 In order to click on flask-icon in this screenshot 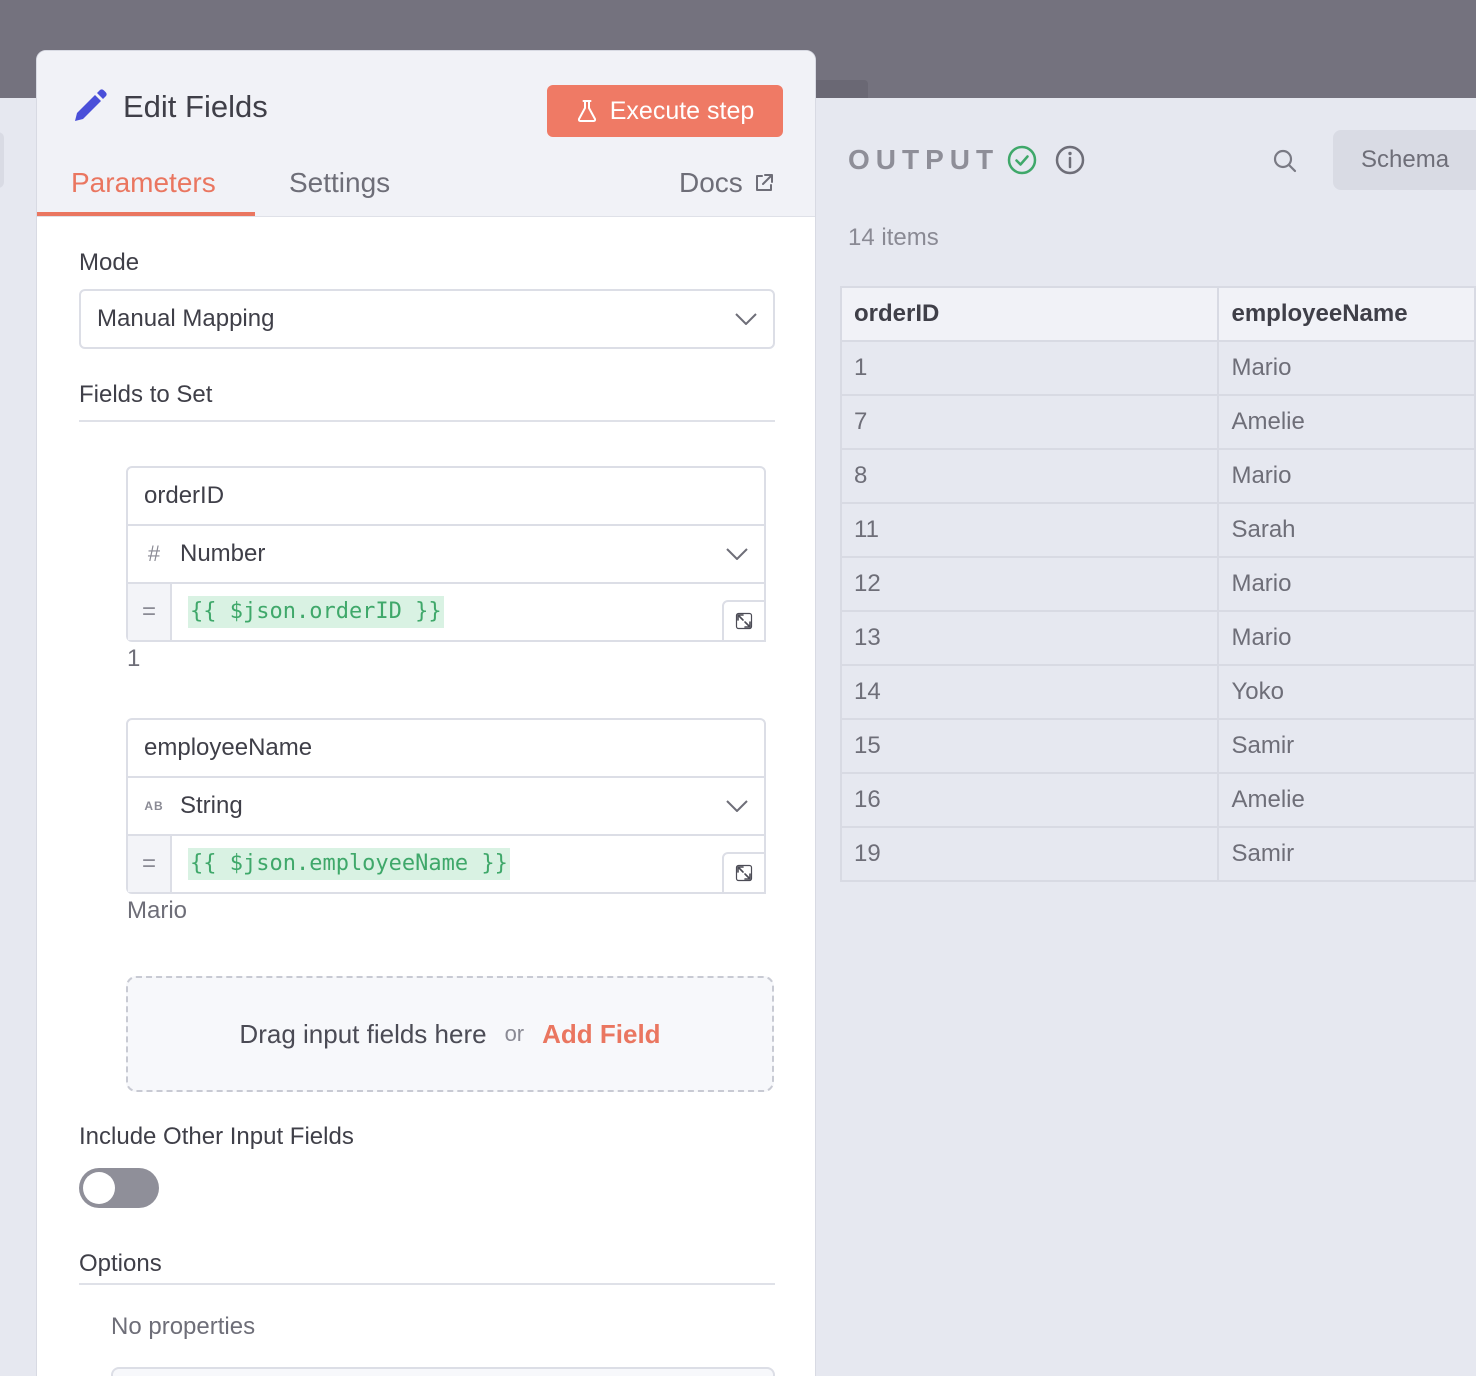, I will do `click(586, 111)`.